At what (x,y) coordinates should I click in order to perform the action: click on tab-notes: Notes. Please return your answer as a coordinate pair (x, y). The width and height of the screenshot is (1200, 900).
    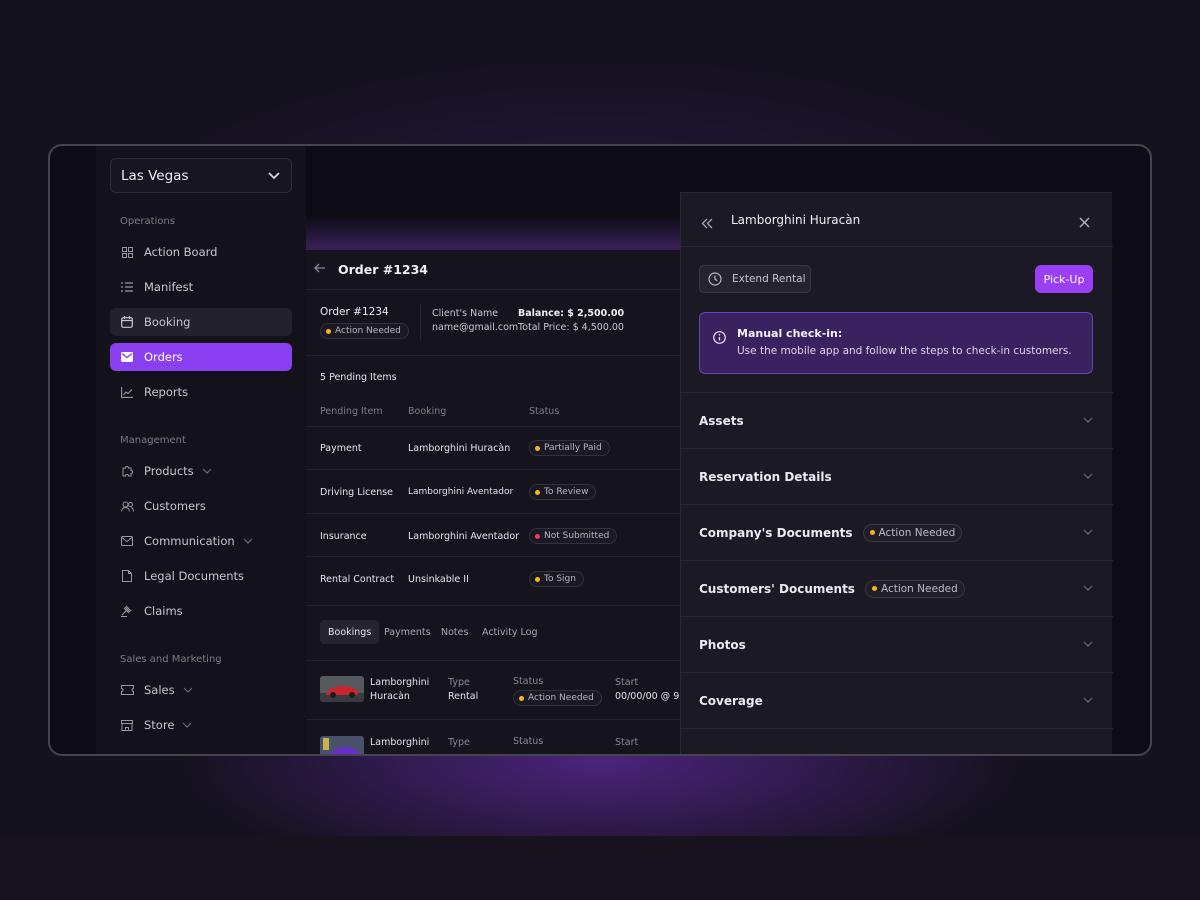
    Looking at the image, I should click on (454, 632).